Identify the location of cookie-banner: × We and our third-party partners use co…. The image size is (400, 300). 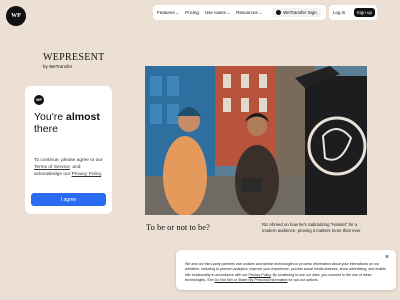
(286, 270).